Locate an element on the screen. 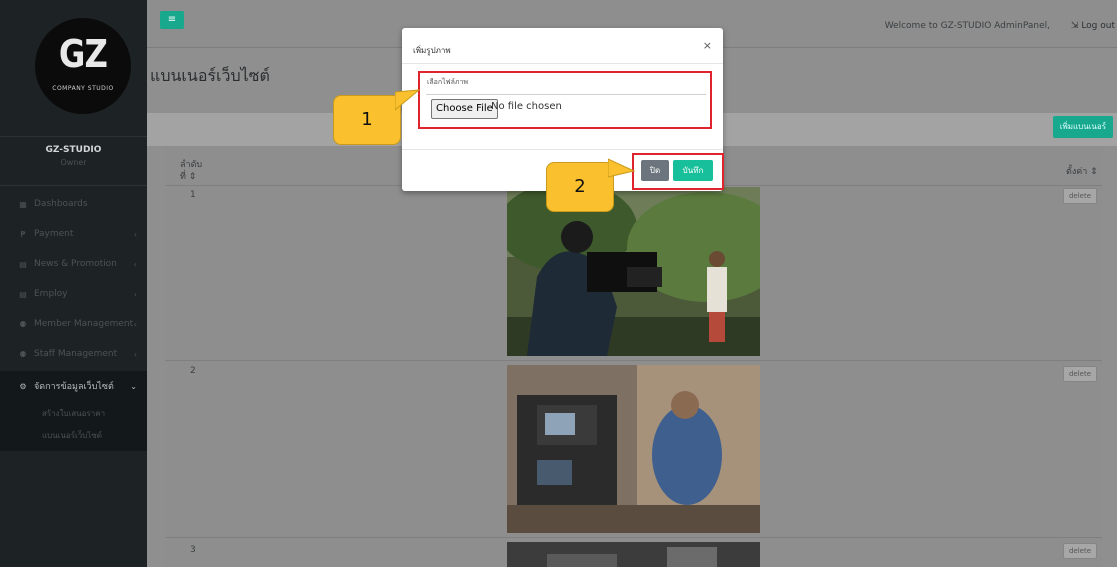  sidebar-item-staff-management: ⚉ Staff Management ‹ is located at coordinates (73, 354).